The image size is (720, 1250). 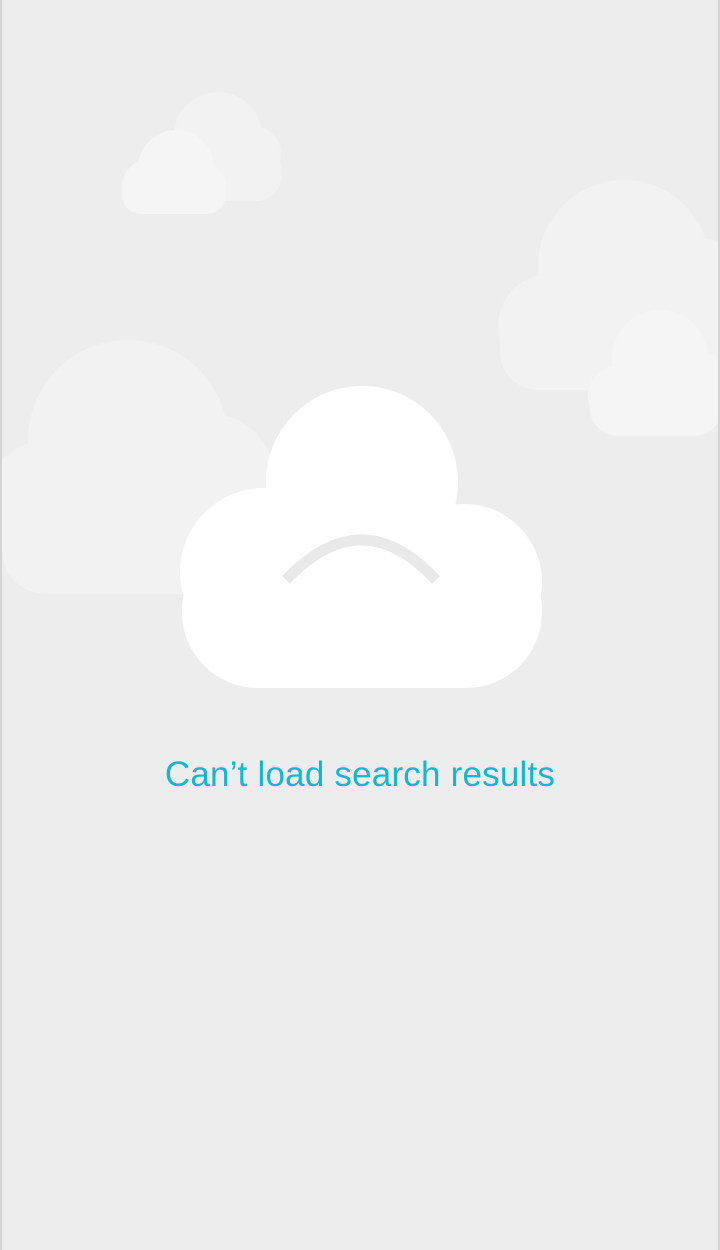 What do you see at coordinates (361, 537) in the screenshot?
I see `sad-cloud-icon` at bounding box center [361, 537].